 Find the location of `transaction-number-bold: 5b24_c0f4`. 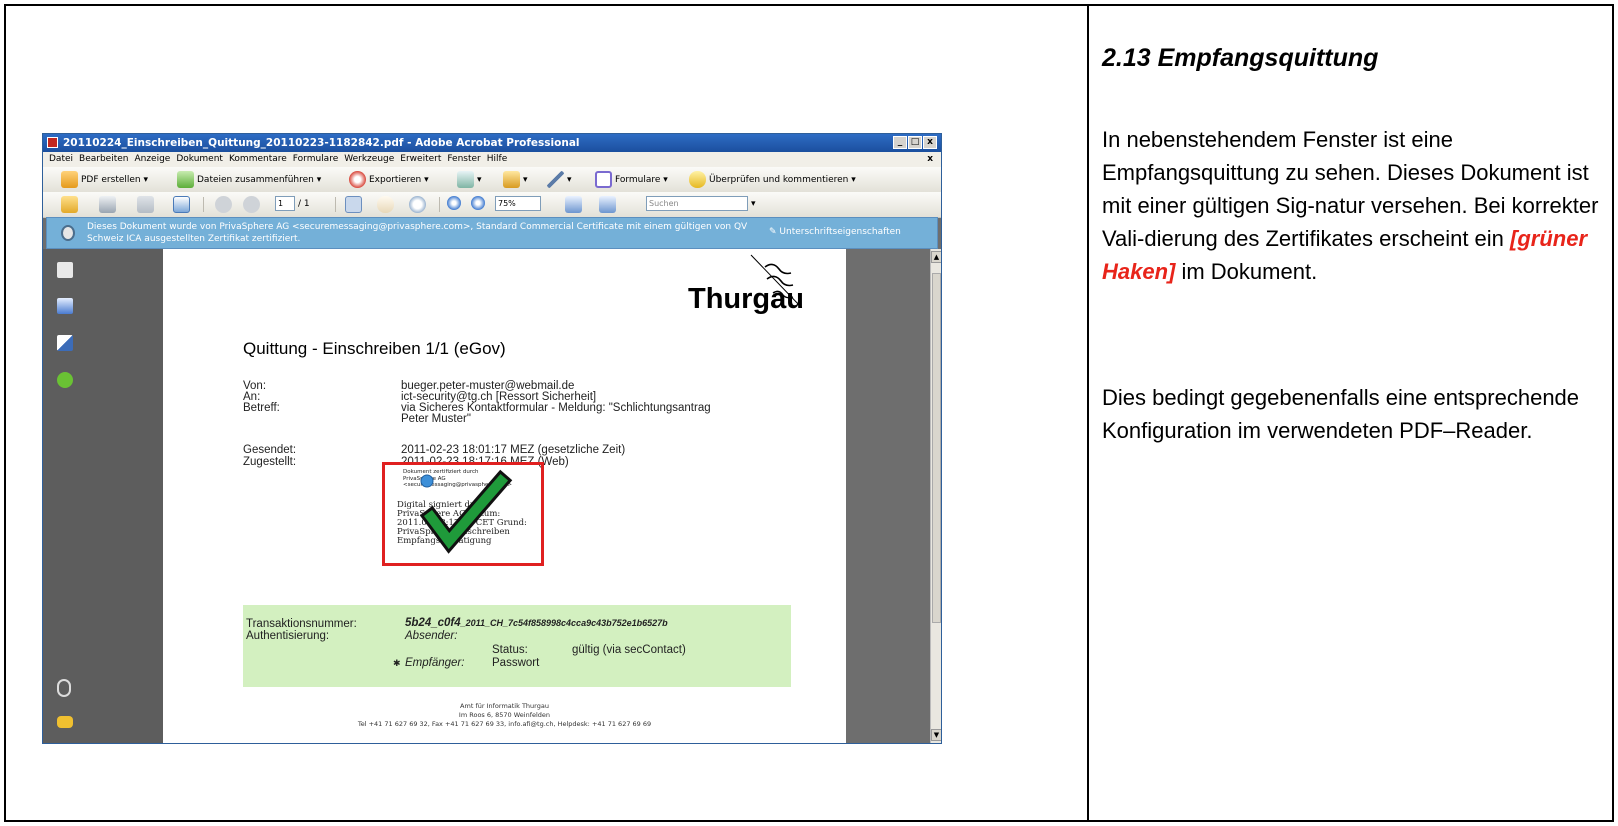

transaction-number-bold: 5b24_c0f4 is located at coordinates (433, 623).